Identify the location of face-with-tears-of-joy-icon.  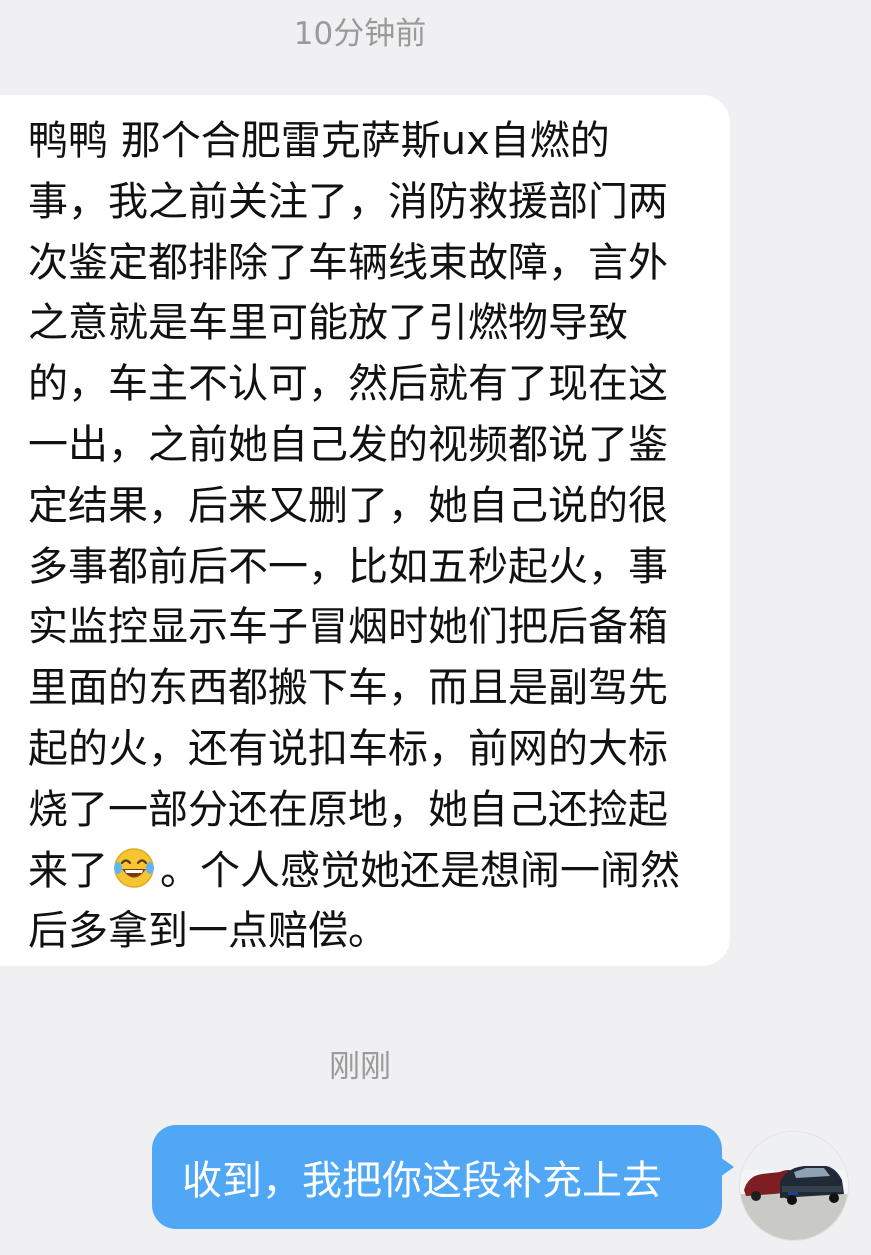
(134, 867).